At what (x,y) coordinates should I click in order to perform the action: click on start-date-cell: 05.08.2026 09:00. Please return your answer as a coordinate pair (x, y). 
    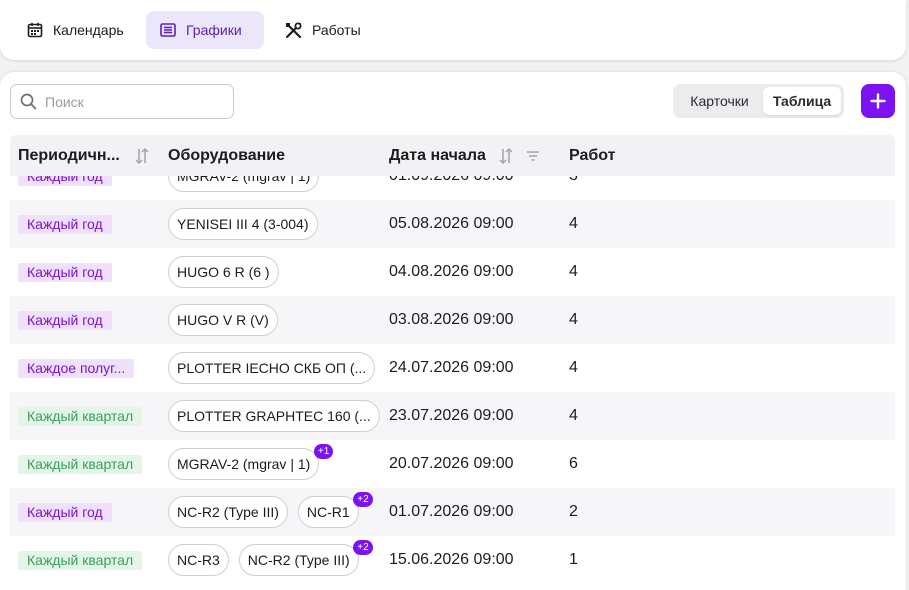
    Looking at the image, I should click on (451, 223).